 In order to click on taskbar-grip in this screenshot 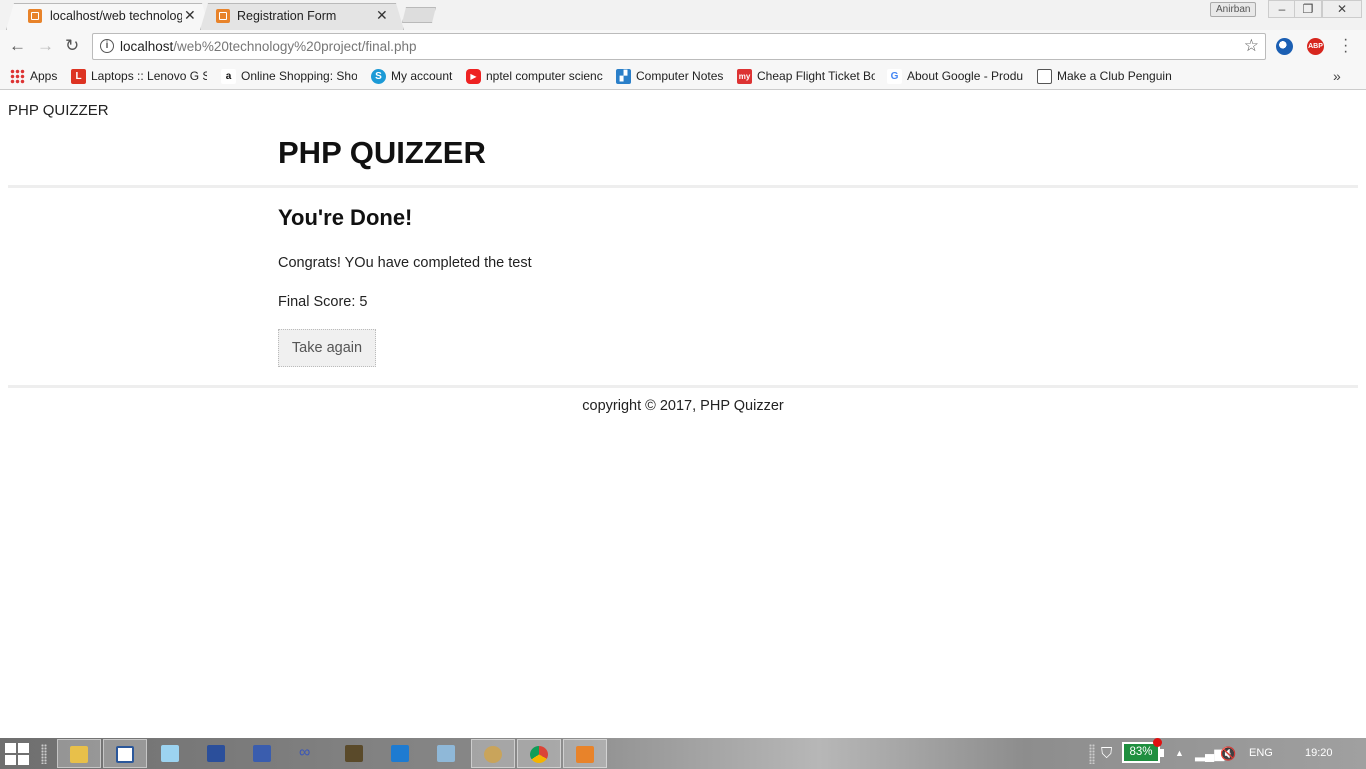, I will do `click(44, 754)`.